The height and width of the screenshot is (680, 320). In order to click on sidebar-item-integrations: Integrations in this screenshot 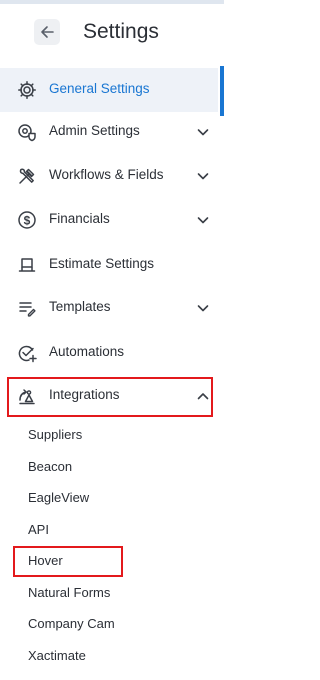, I will do `click(109, 396)`.